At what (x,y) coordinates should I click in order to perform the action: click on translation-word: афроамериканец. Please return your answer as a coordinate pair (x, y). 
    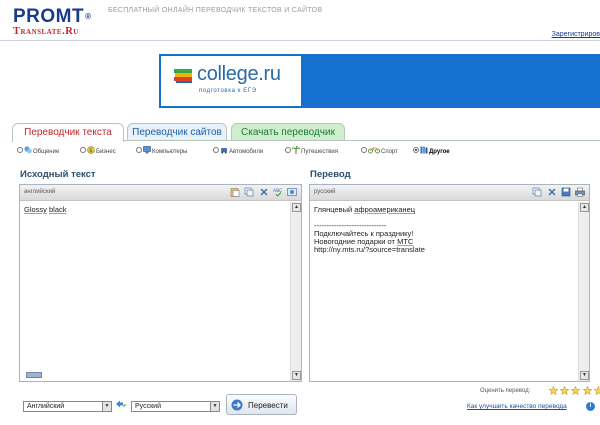
    Looking at the image, I should click on (385, 209).